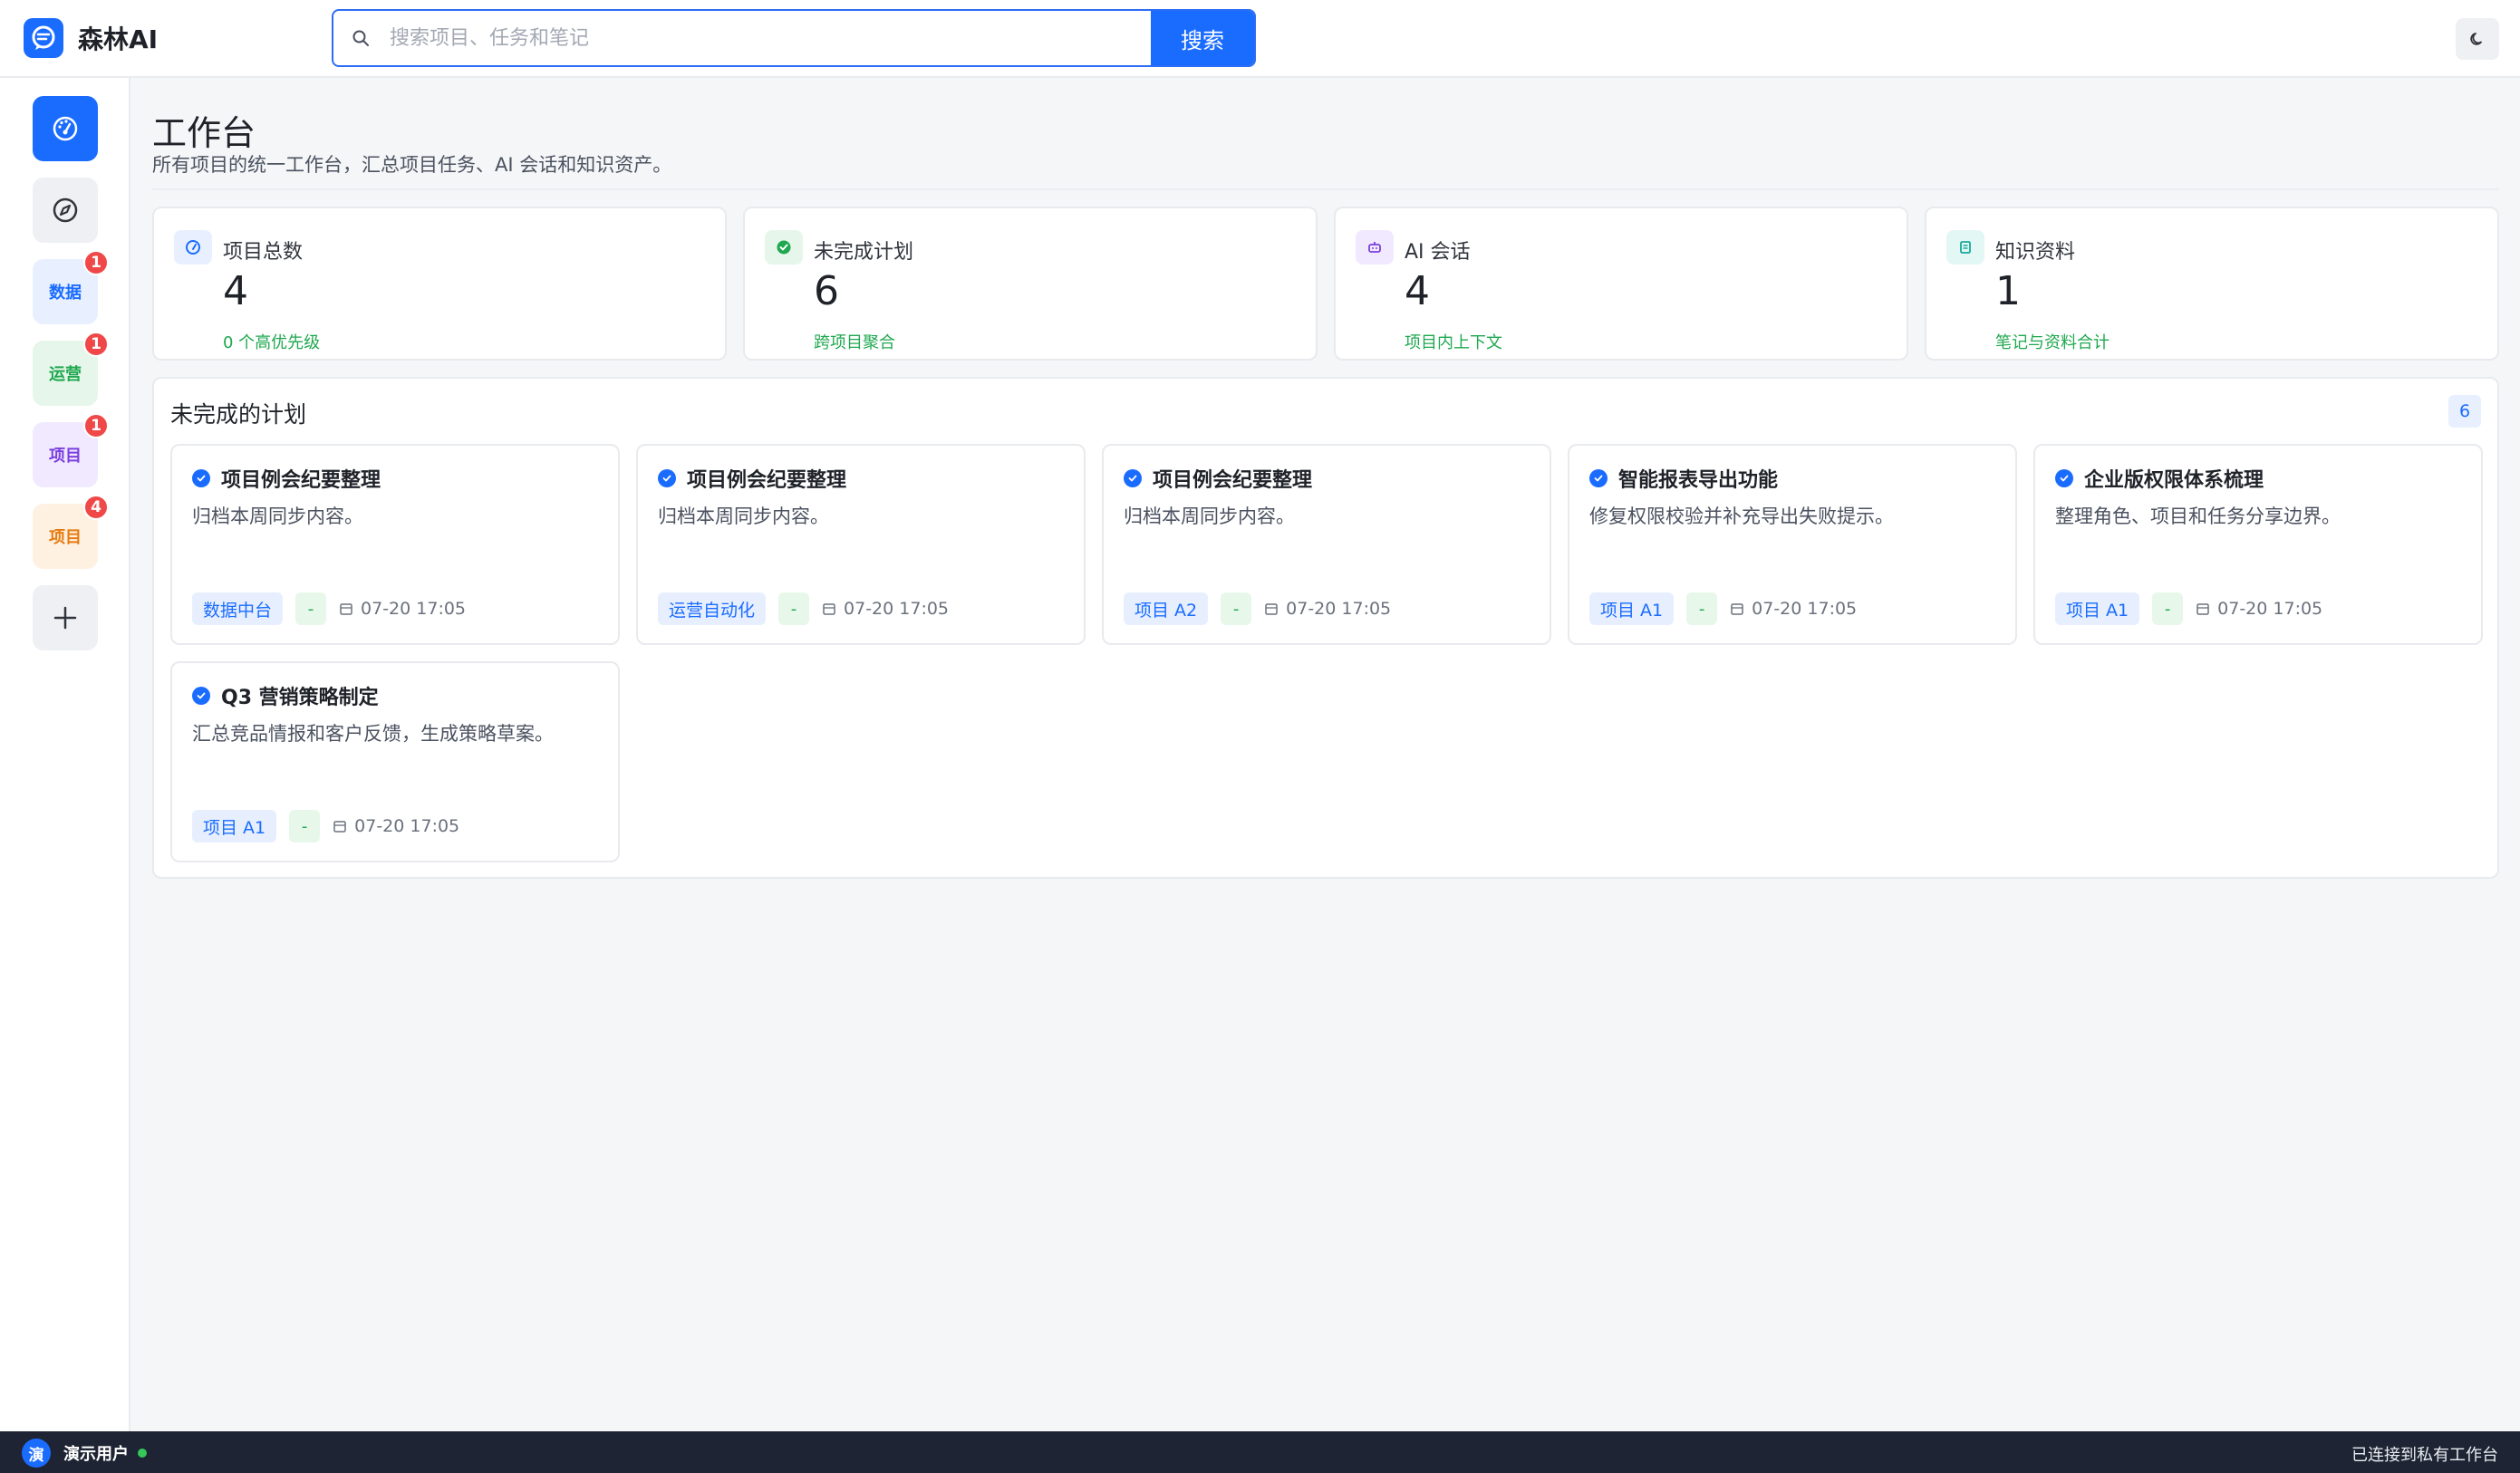  Describe the element at coordinates (2424, 1455) in the screenshot. I see `connection-status: 已连接到私有工作台` at that location.